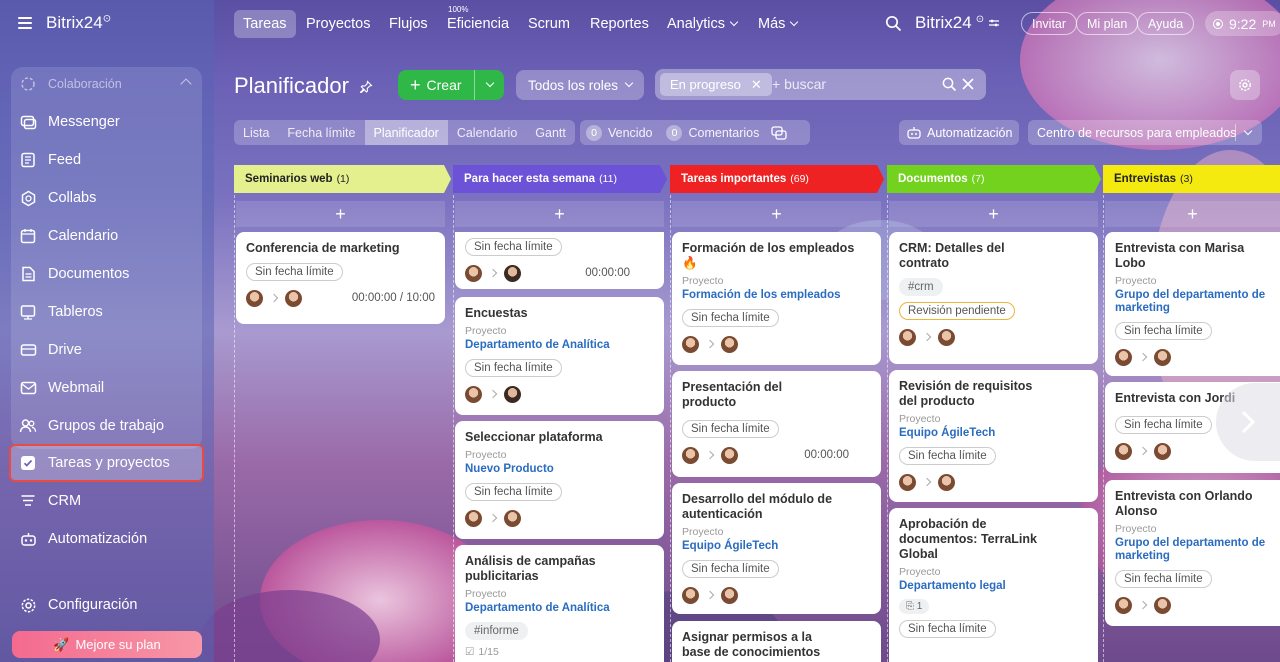 This screenshot has height=662, width=1280. What do you see at coordinates (489, 83) in the screenshot?
I see `create-dropdown-toggle` at bounding box center [489, 83].